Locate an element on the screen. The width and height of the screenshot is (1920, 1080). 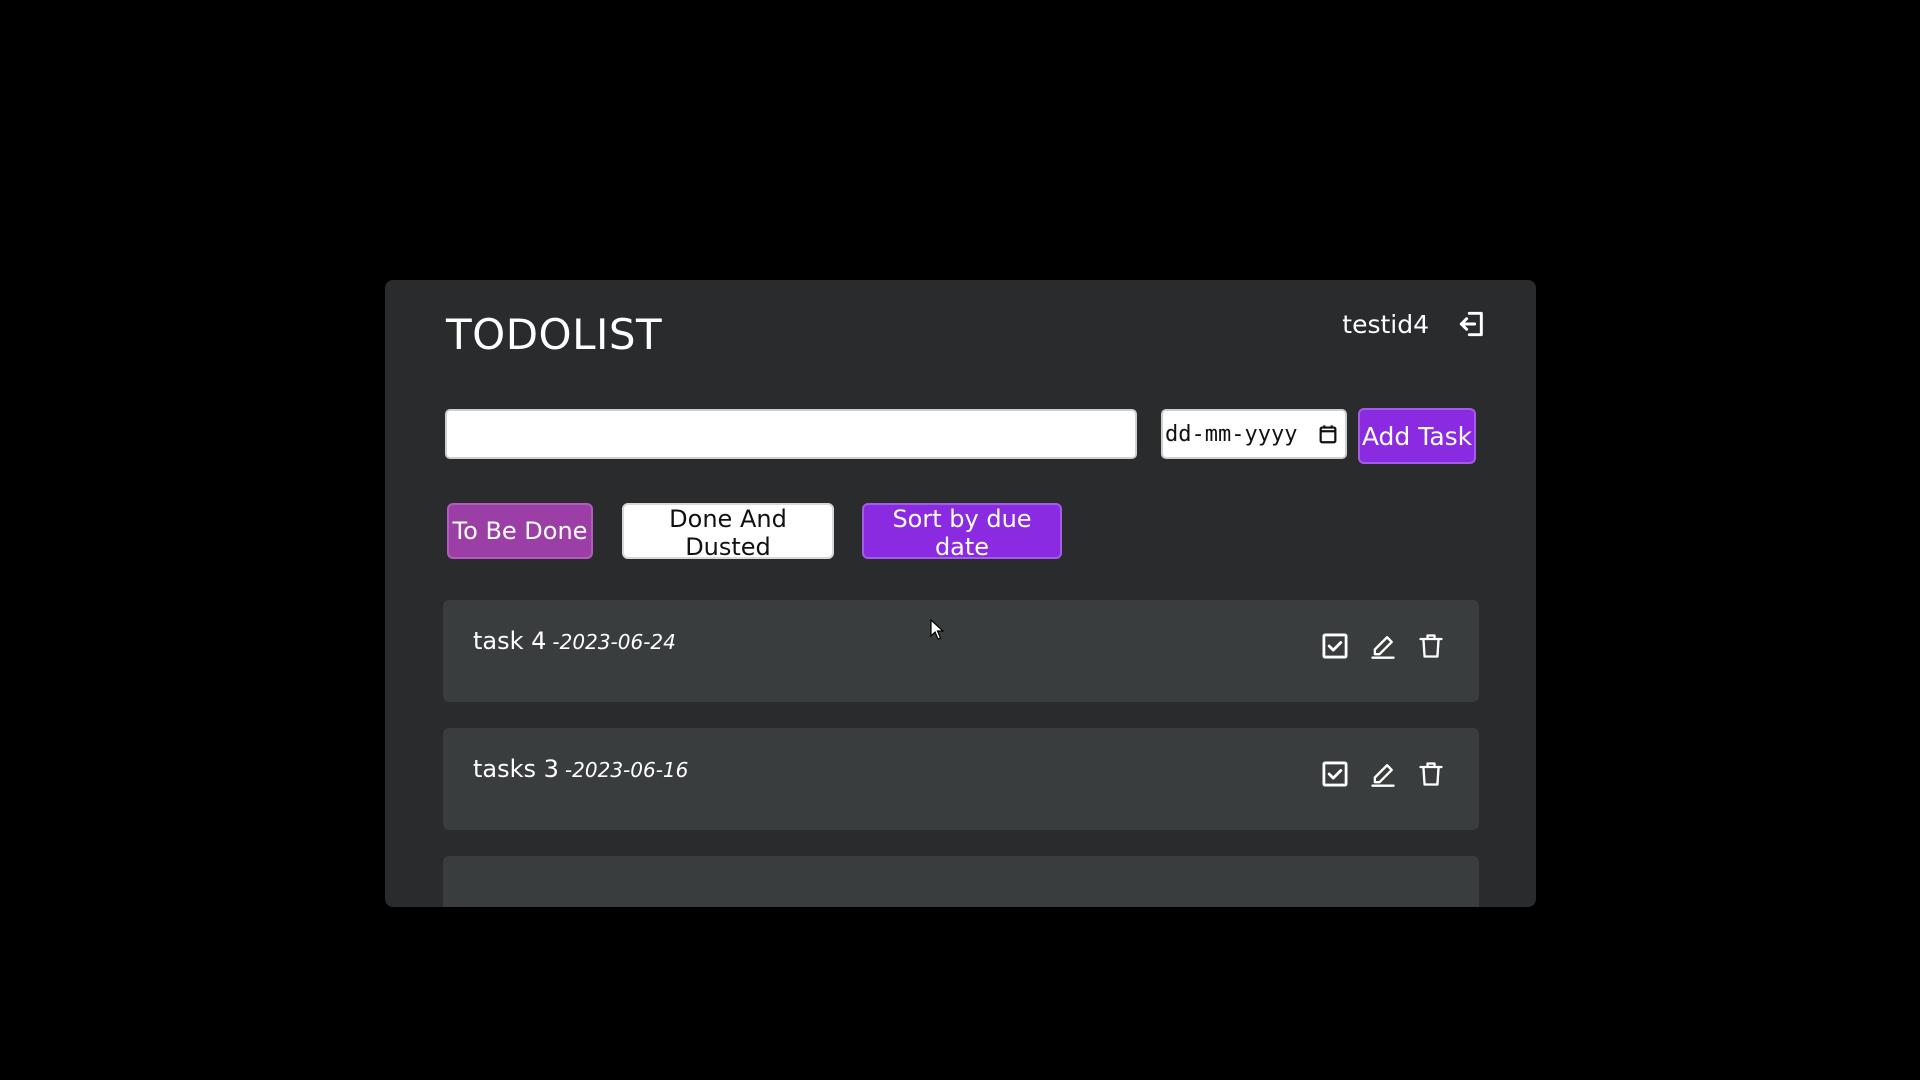
task-text: task 4 -2023-06-24 is located at coordinates (574, 641).